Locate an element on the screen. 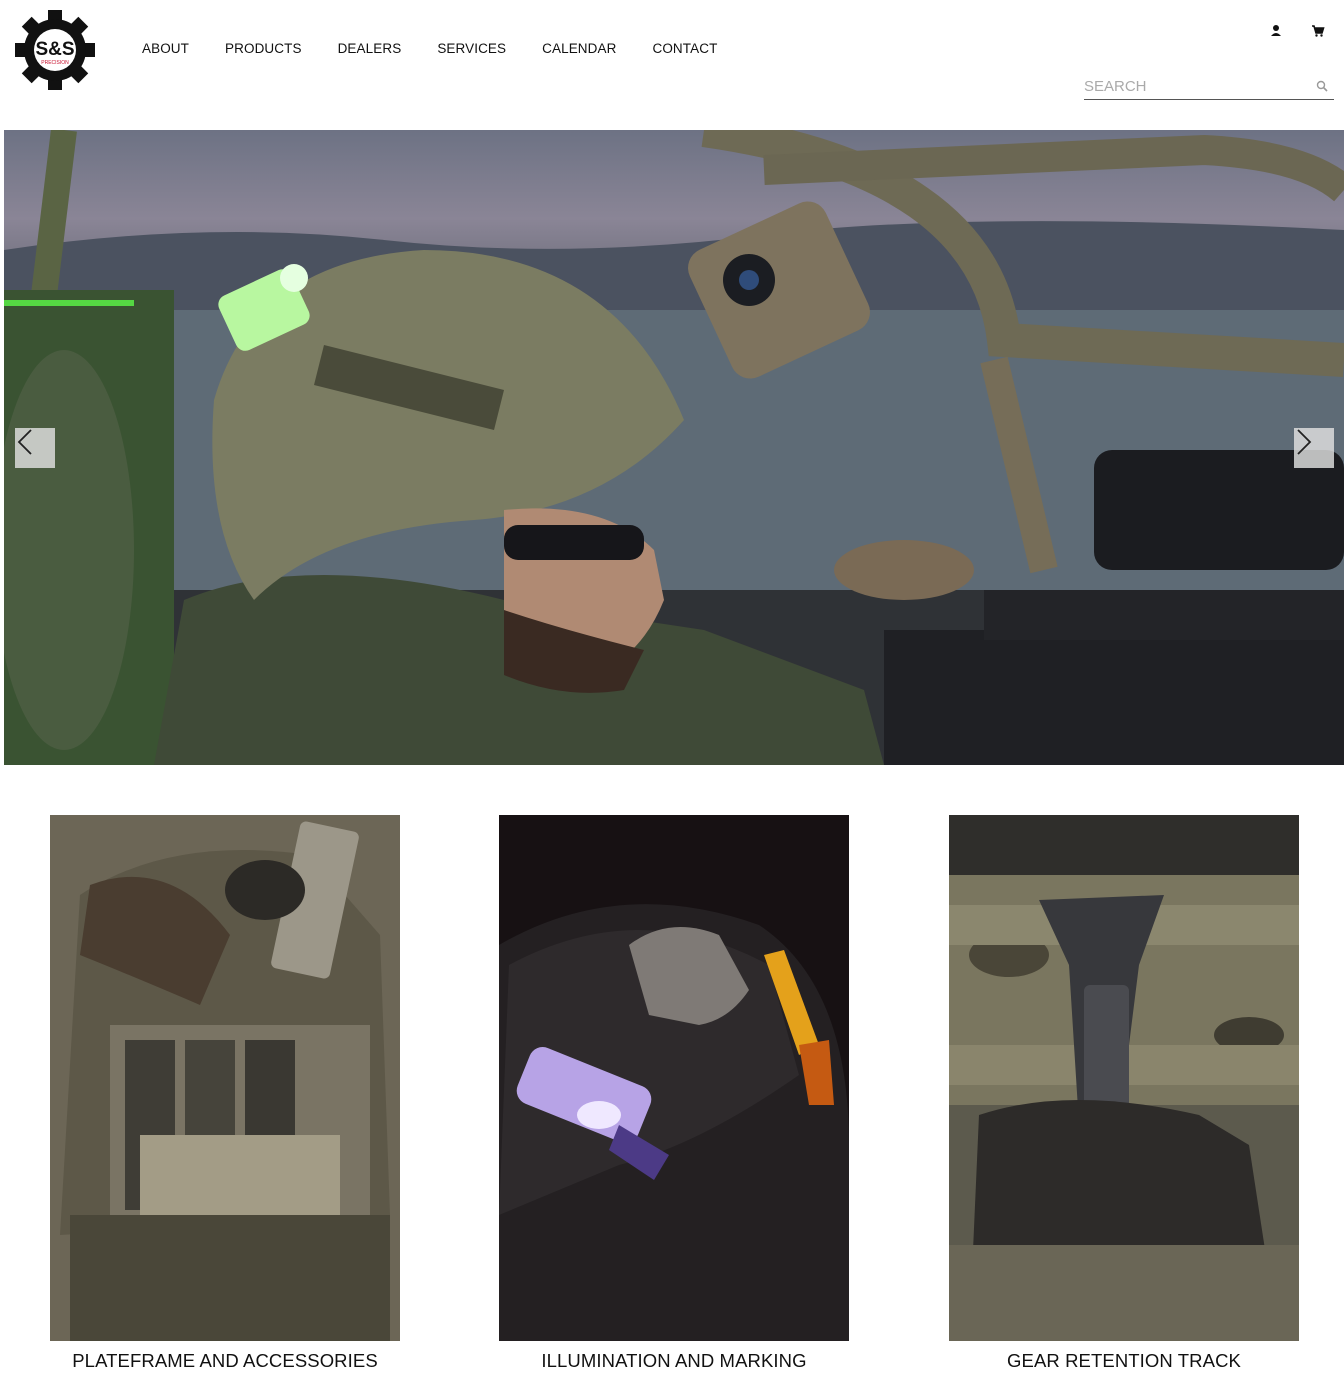  category-caption: PLATEFRAME AND ACCESSORIES is located at coordinates (225, 1360).